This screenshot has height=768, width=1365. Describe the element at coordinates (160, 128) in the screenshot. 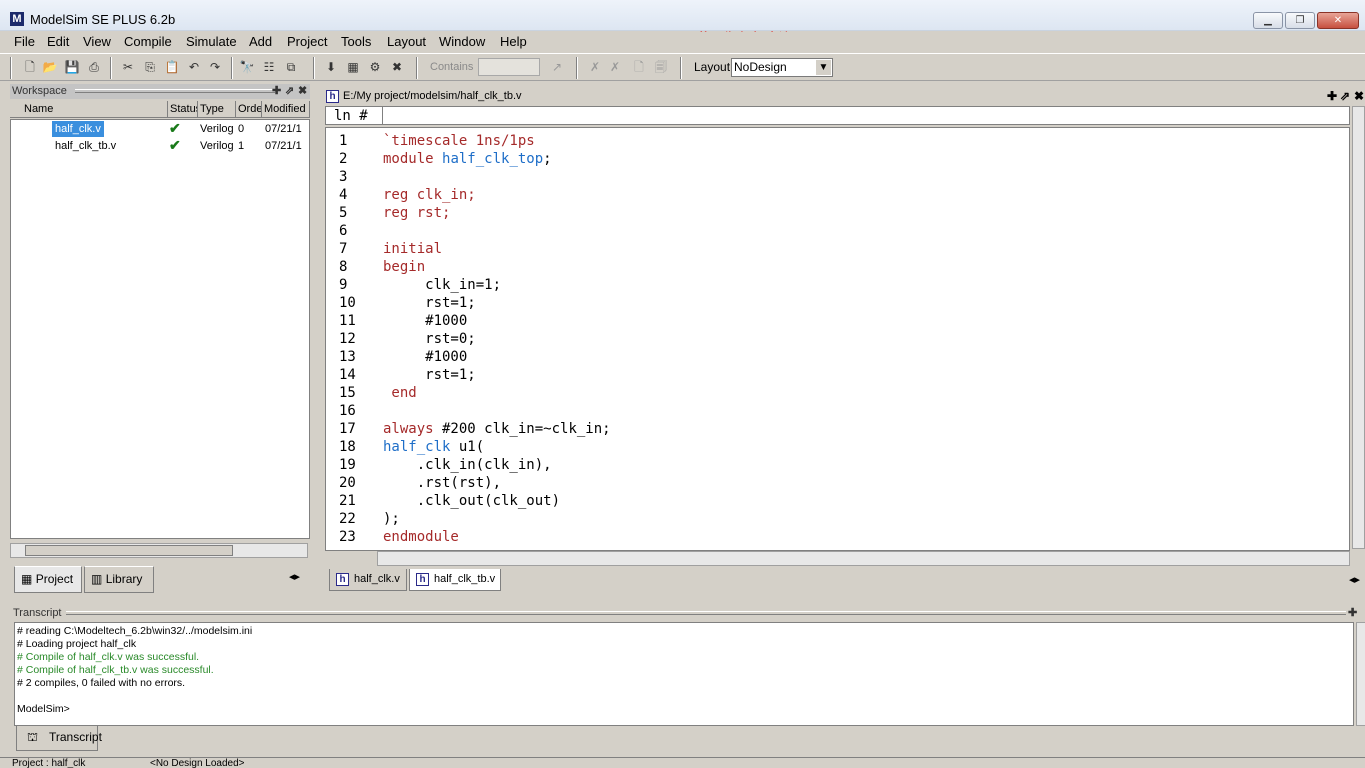

I see `file-row: VL half_clk.v ✔ Verilog 0 07/21/1` at that location.